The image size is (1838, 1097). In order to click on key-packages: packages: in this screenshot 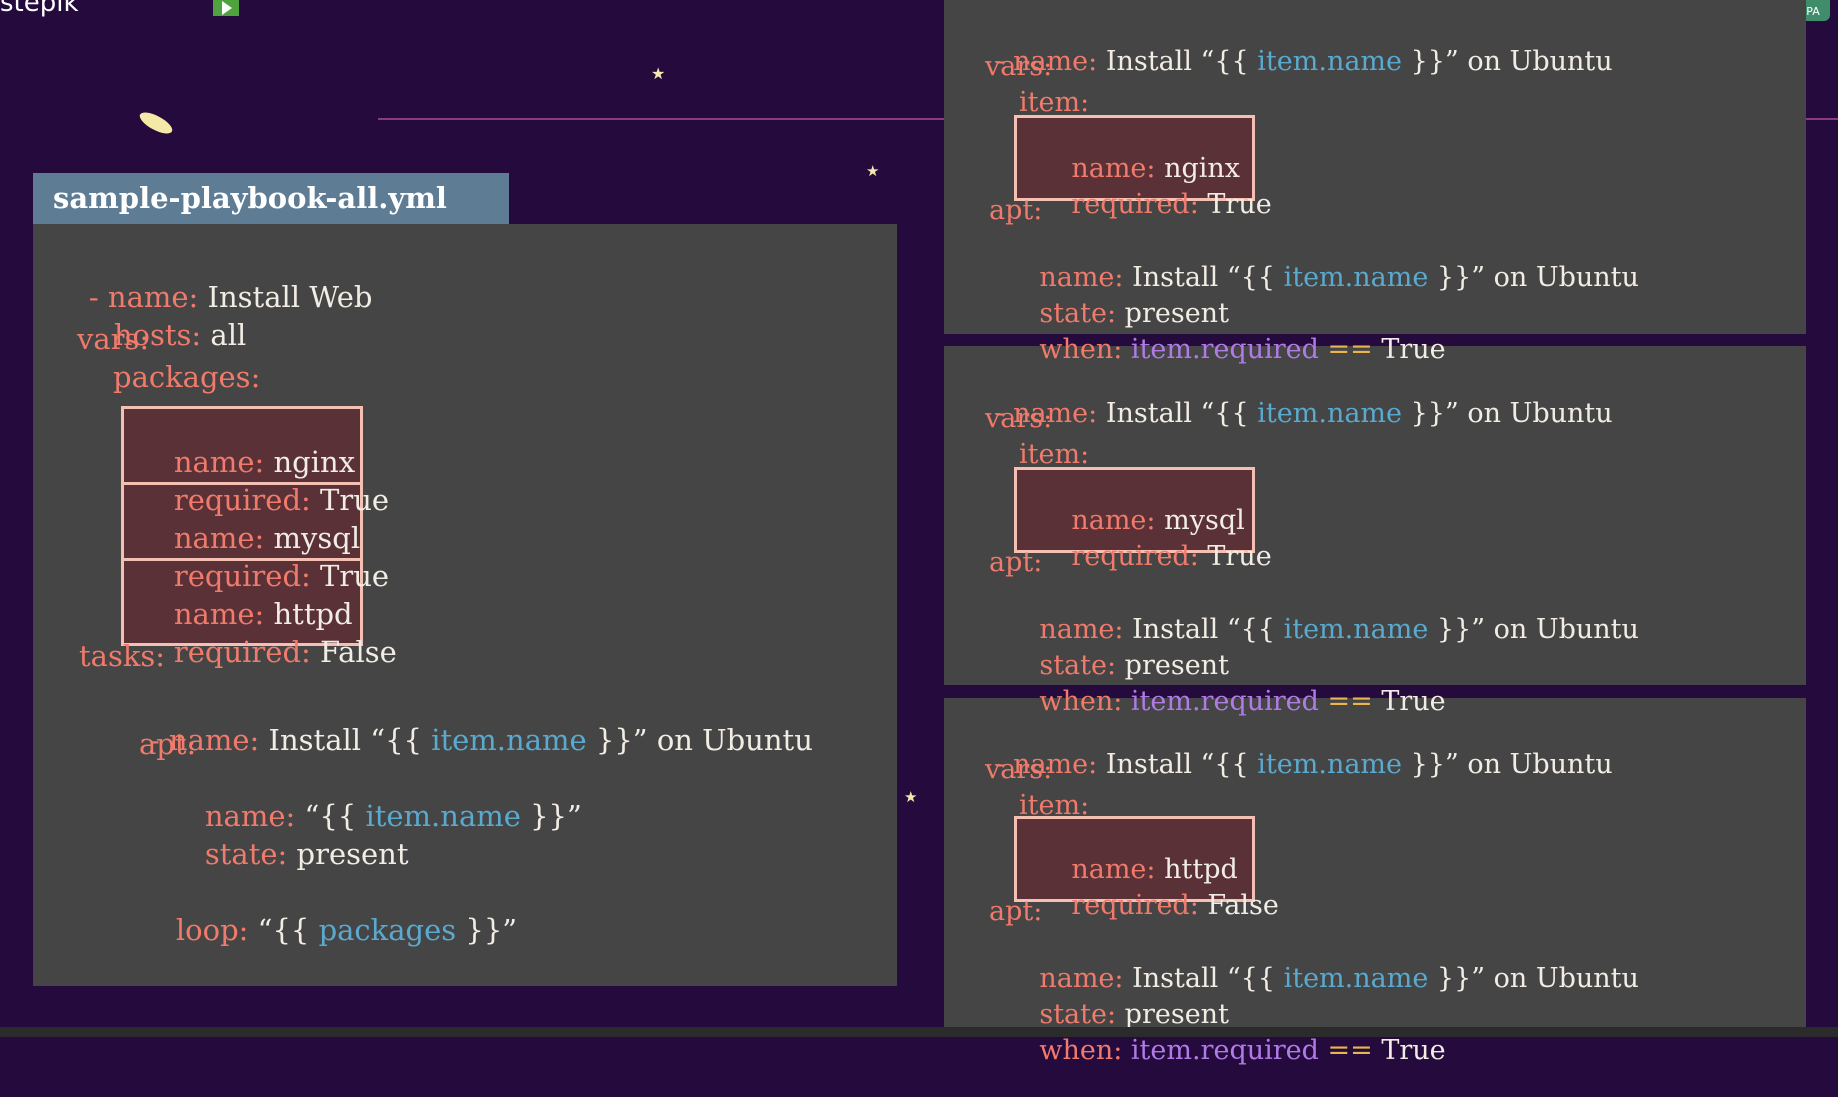, I will do `click(187, 377)`.